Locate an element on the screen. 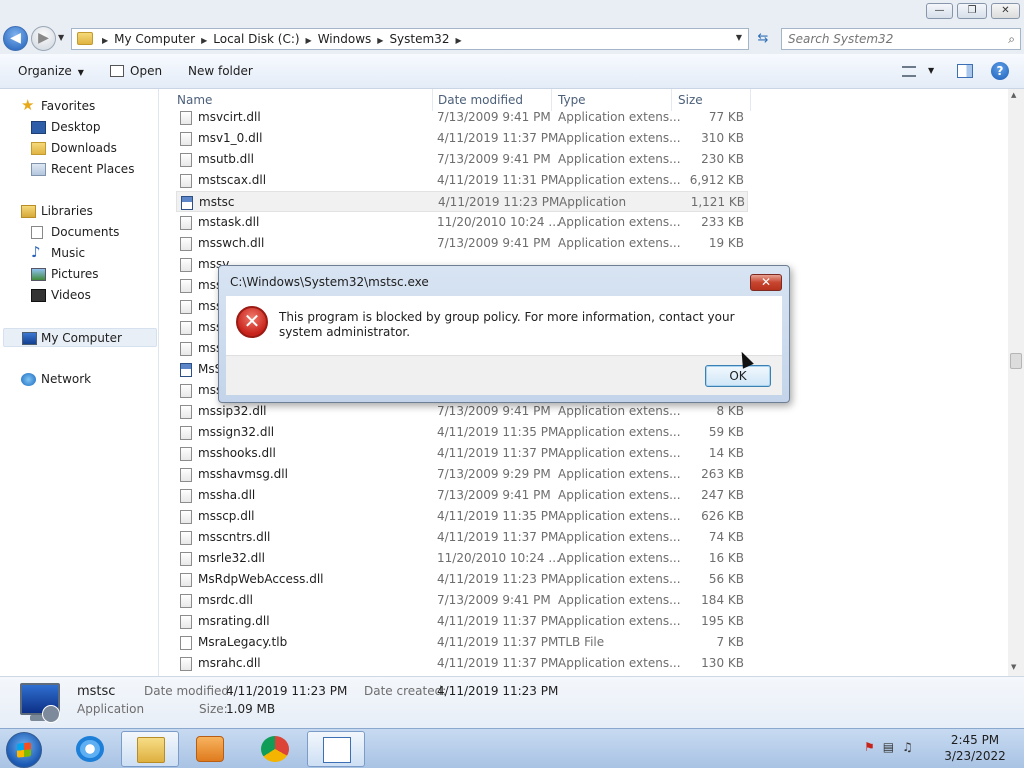  taskbar-chrome is located at coordinates (275, 749).